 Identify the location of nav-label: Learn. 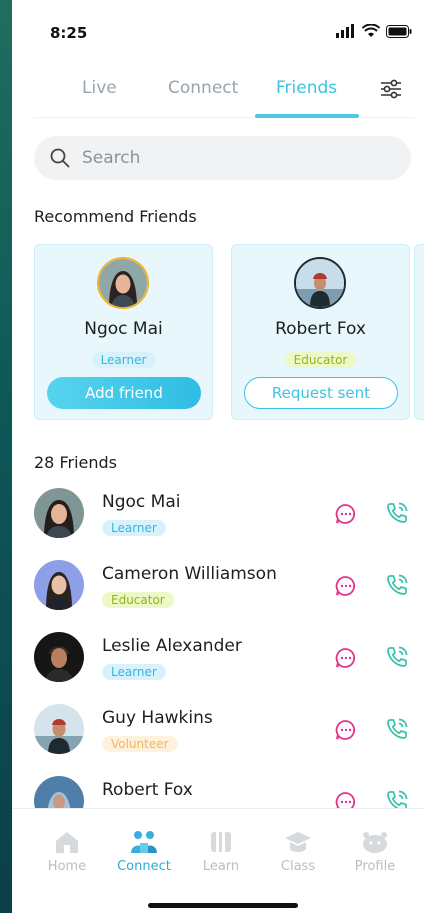
(221, 866).